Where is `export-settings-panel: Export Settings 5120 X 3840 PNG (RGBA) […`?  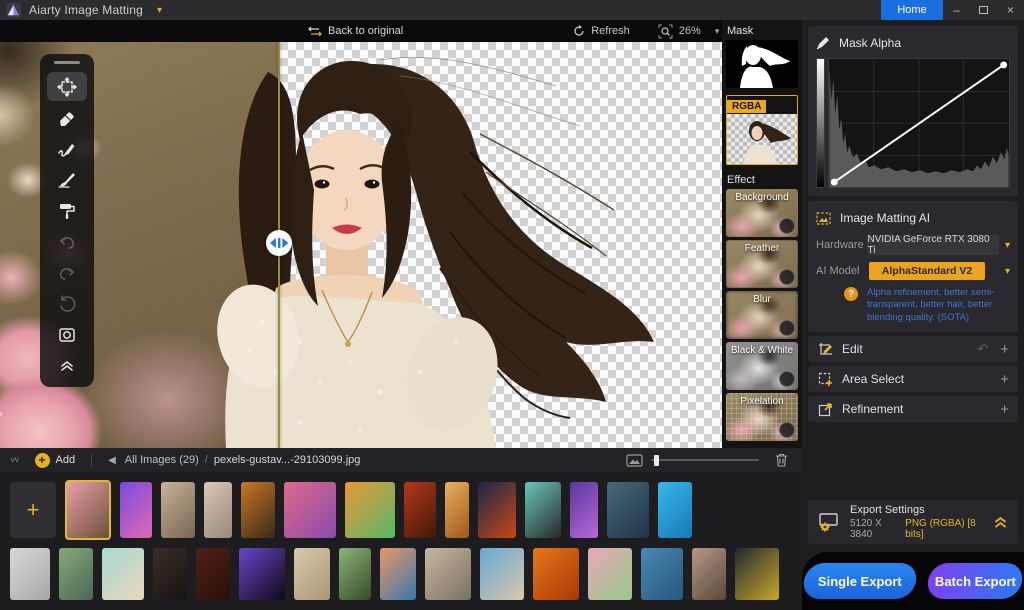
export-settings-panel: Export Settings 5120 X 3840 PNG (RGBA) [… is located at coordinates (913, 522).